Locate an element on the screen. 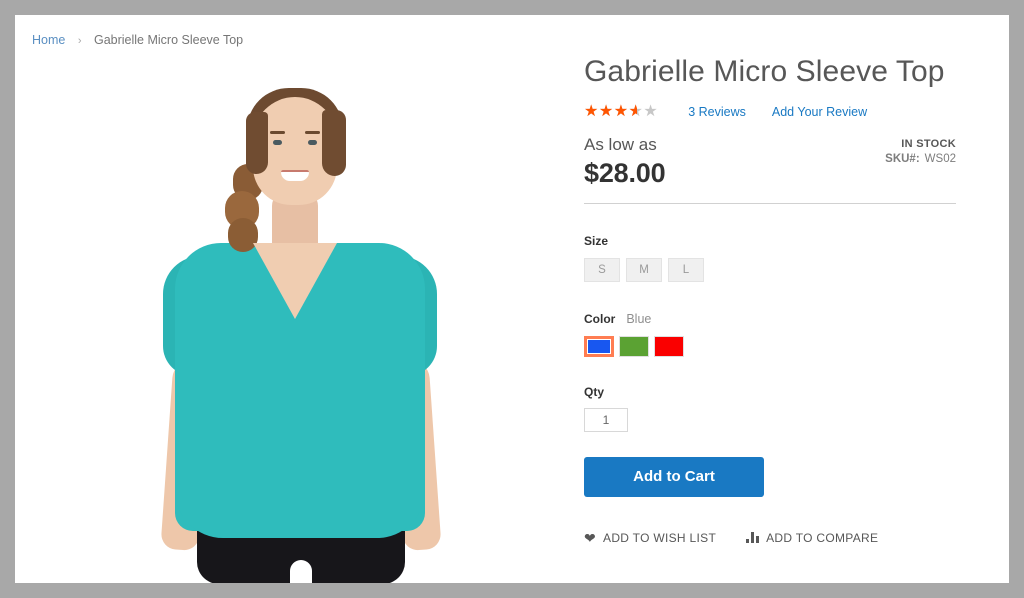 The image size is (1024, 598). color-swatch-green is located at coordinates (634, 346).